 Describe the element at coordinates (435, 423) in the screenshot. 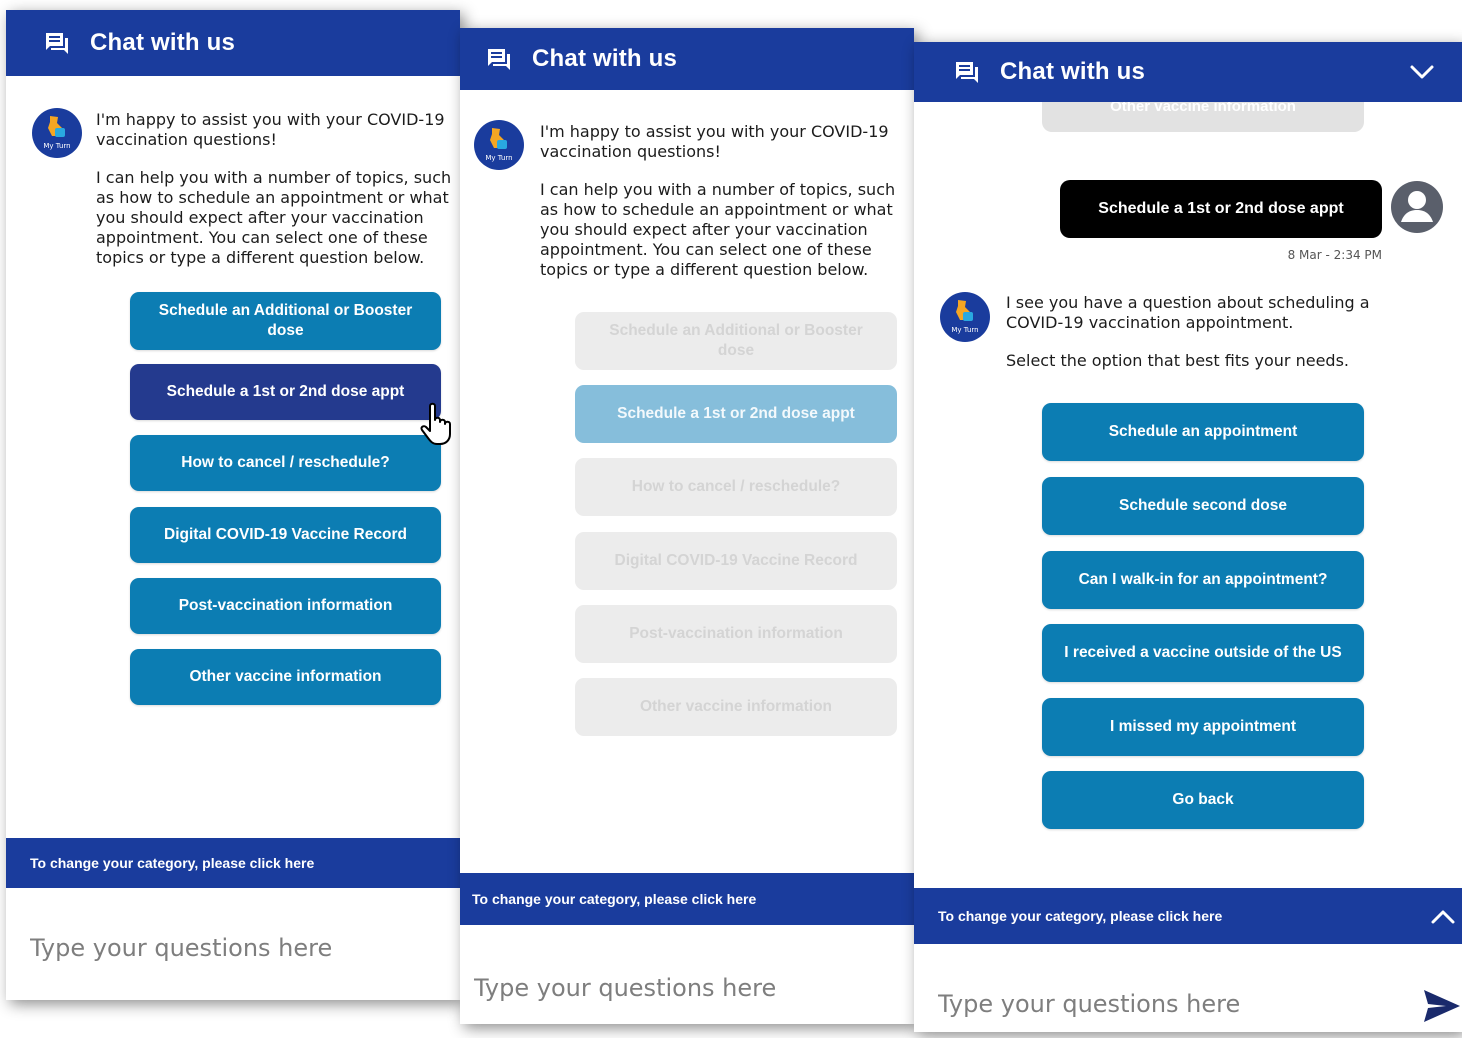

I see `hand-cursor-icon` at that location.